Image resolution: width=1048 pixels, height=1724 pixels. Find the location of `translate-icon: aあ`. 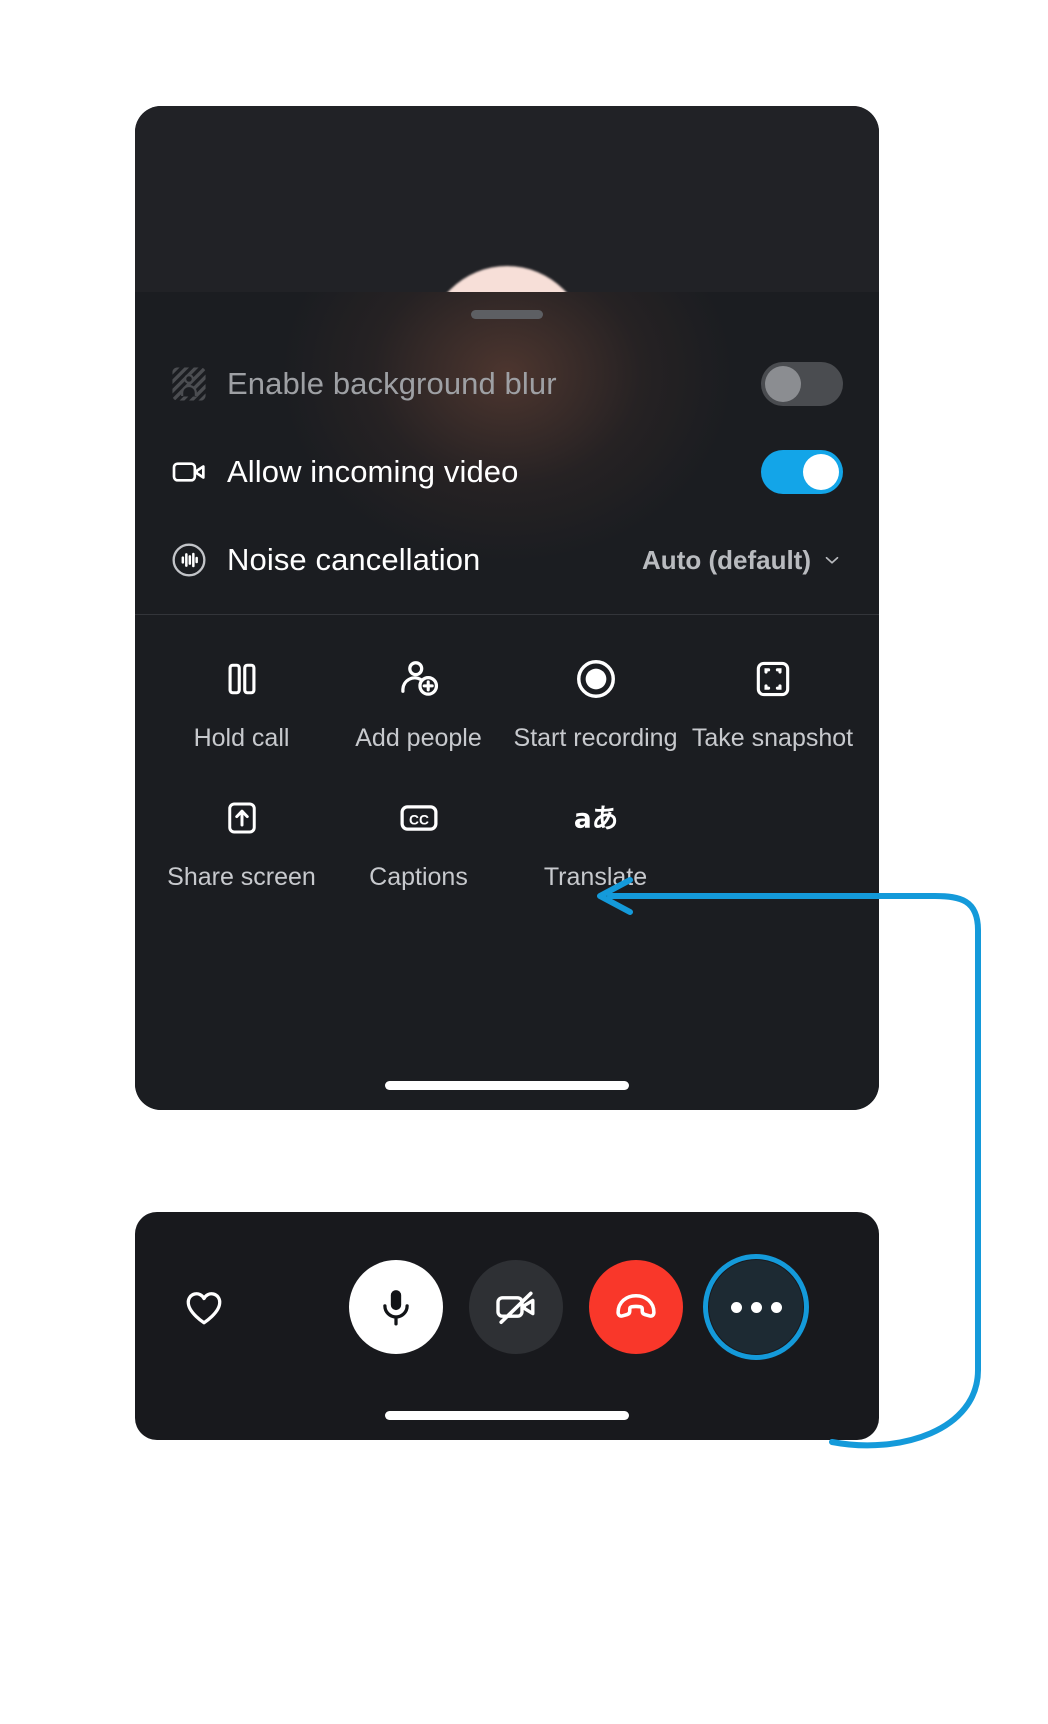

translate-icon: aあ is located at coordinates (596, 818).